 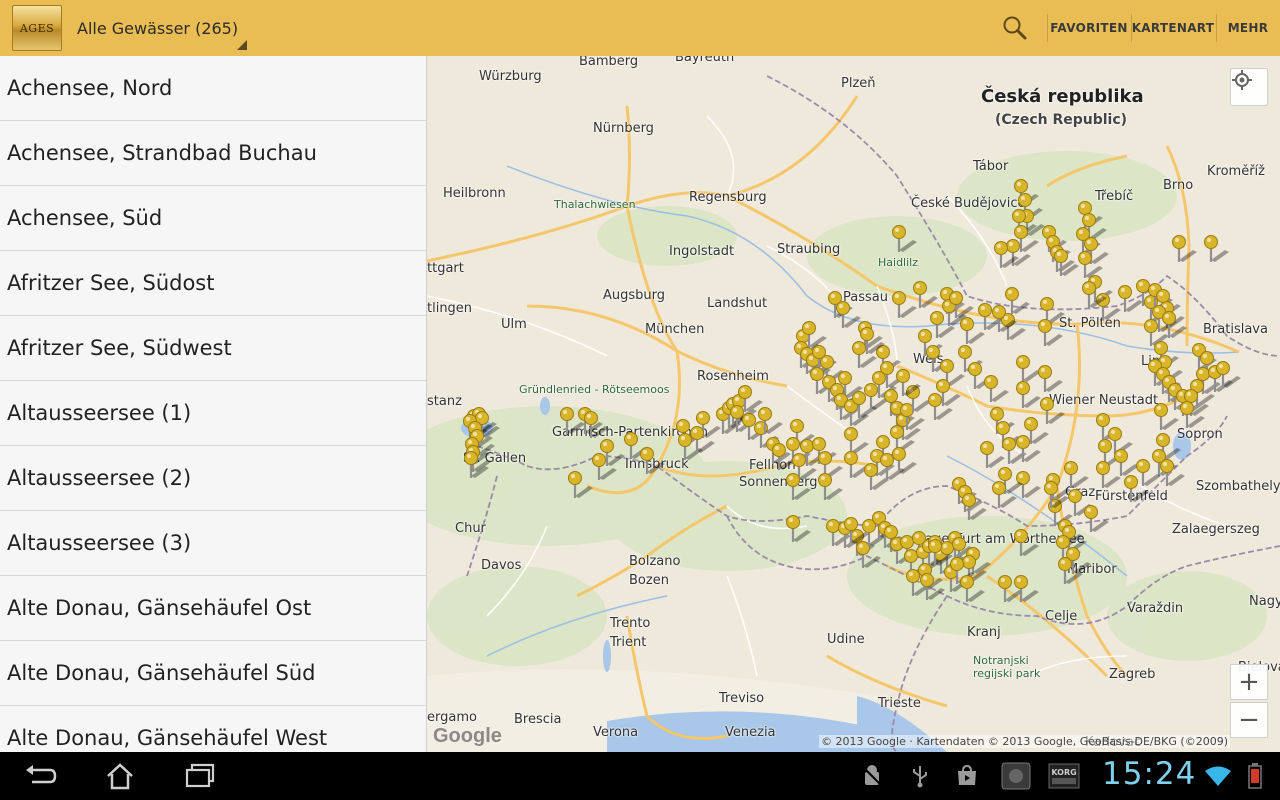 I want to click on list-item: Afritzer See, Südost, so click(x=213, y=283).